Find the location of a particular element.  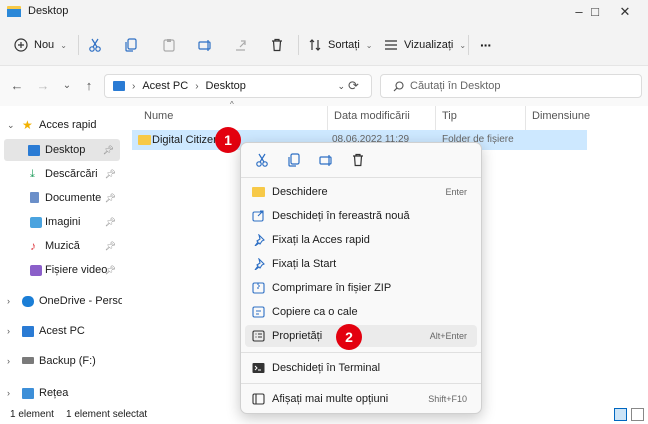

column-header-size: Dimensiune is located at coordinates (566, 118).